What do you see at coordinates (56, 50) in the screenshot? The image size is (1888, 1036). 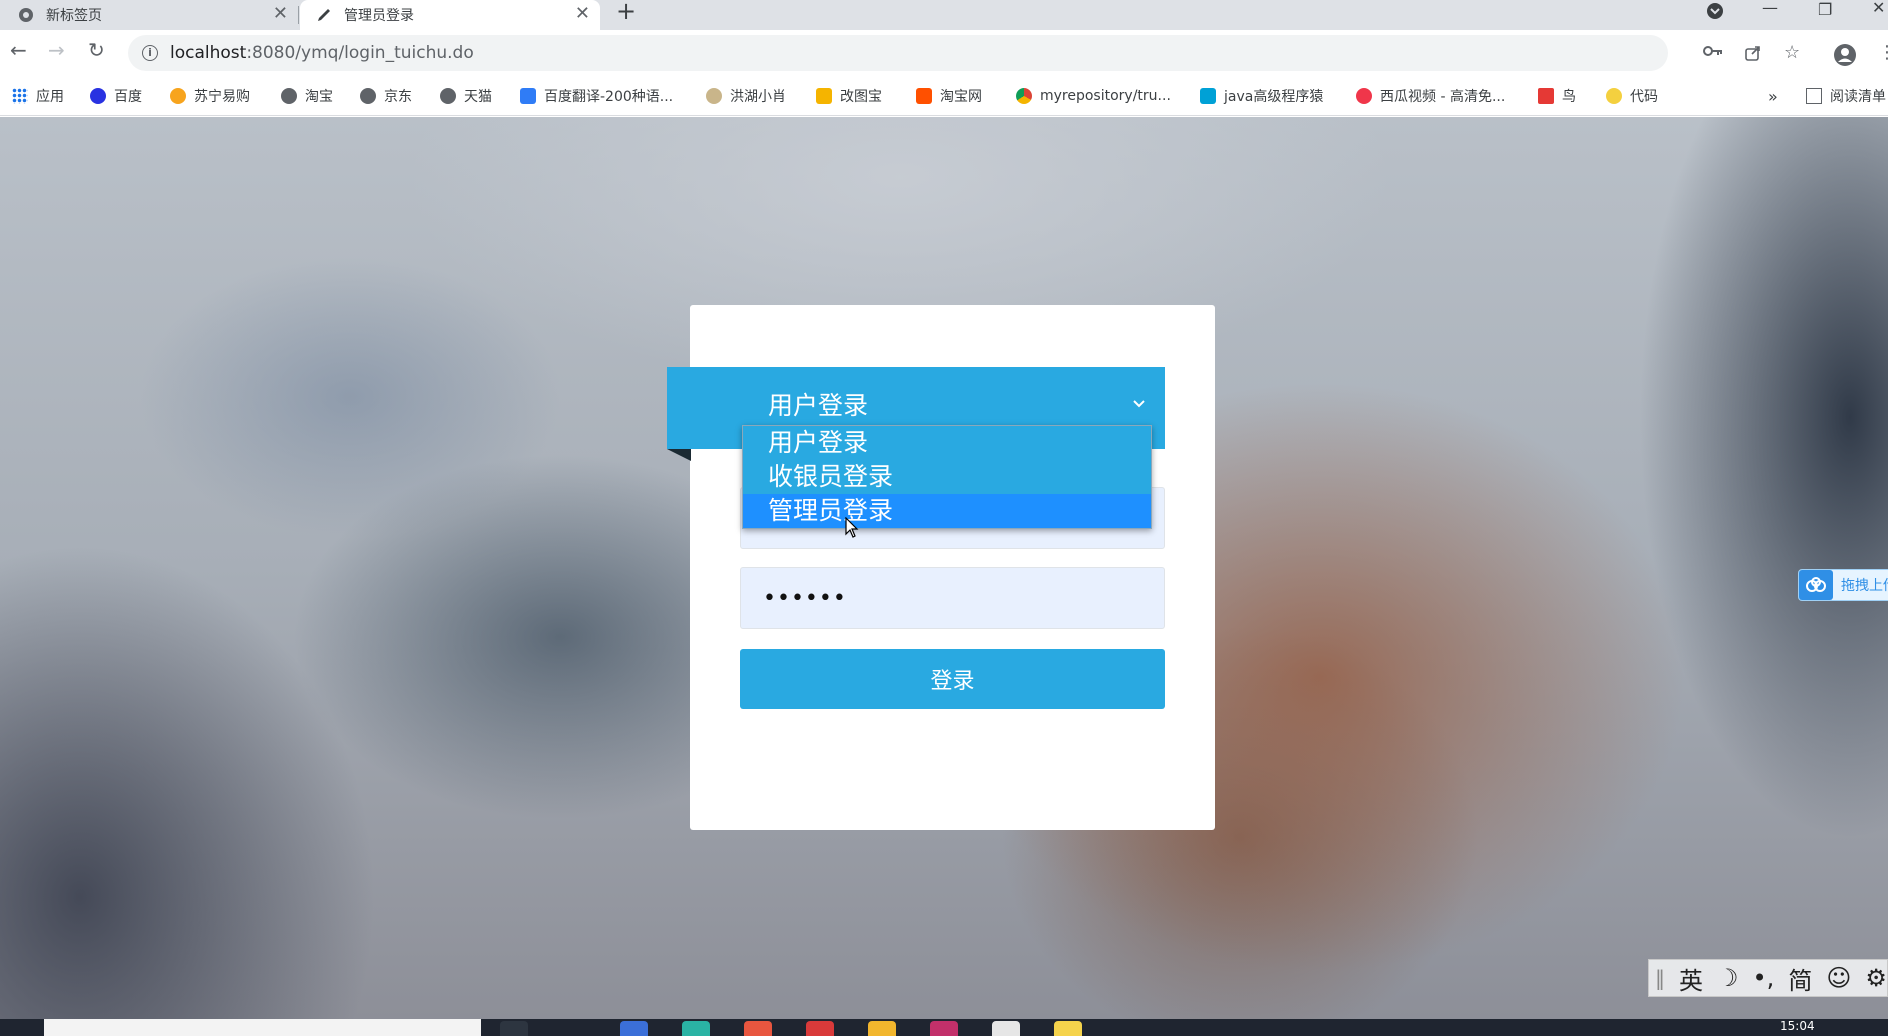 I see `forward-icon: →` at bounding box center [56, 50].